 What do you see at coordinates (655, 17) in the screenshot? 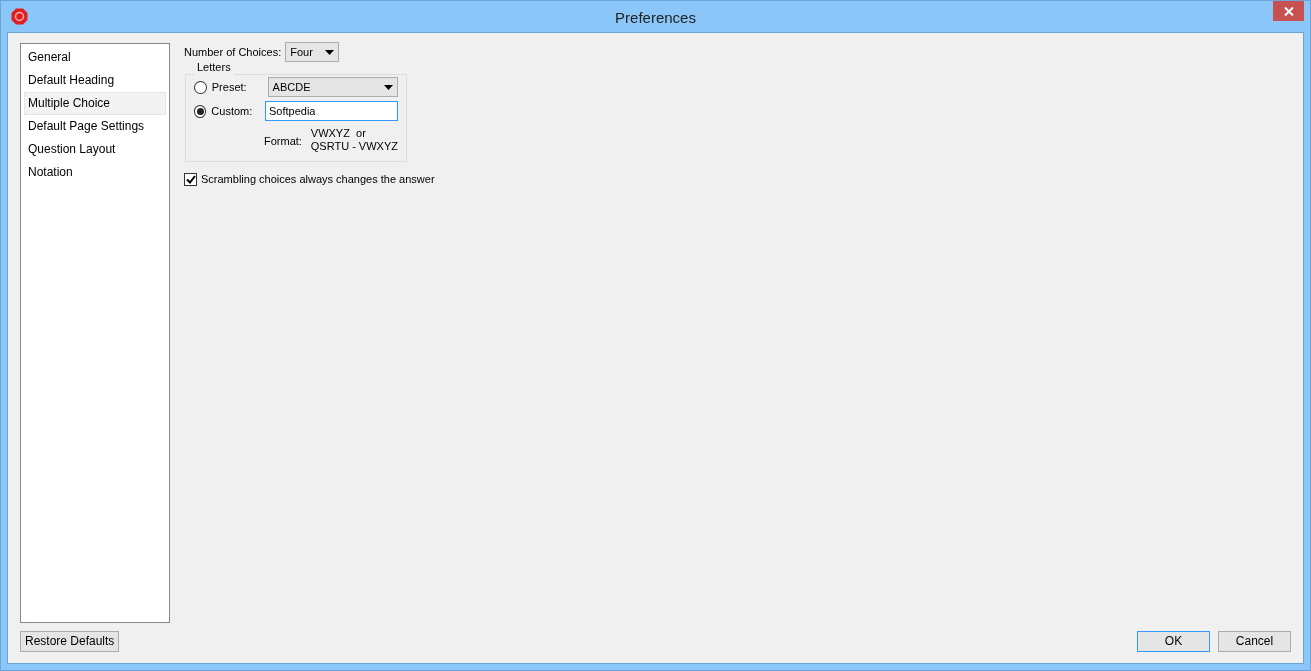
I see `window-title: Preferences` at bounding box center [655, 17].